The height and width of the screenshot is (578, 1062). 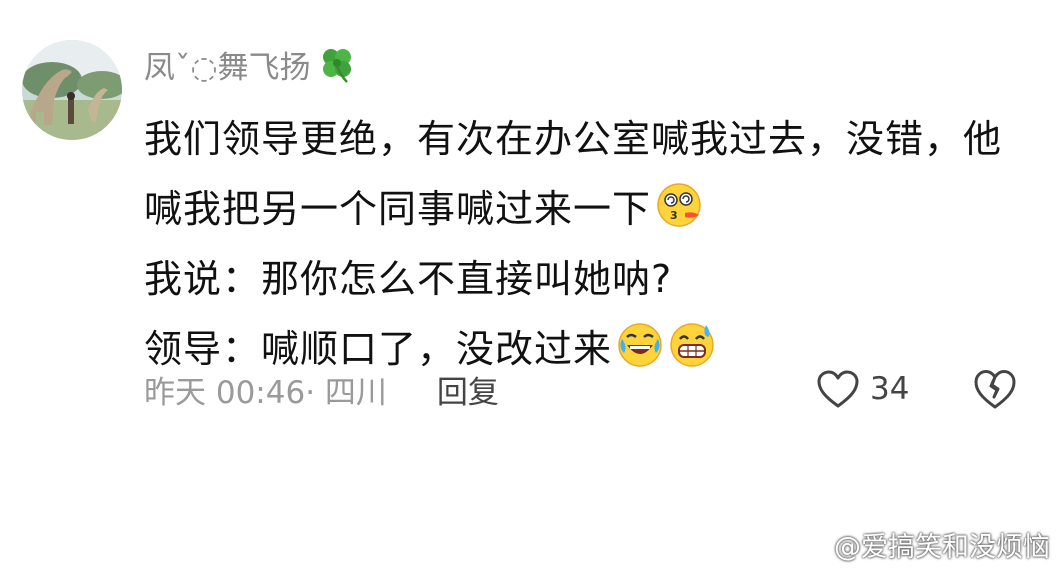 What do you see at coordinates (812, 545) in the screenshot?
I see `weibo-logo-icon` at bounding box center [812, 545].